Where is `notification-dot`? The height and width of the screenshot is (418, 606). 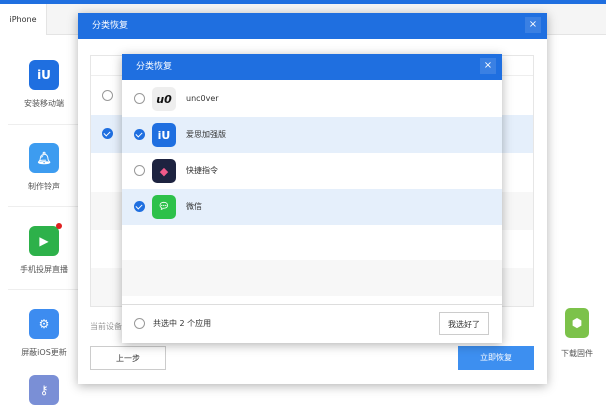
notification-dot is located at coordinates (59, 226).